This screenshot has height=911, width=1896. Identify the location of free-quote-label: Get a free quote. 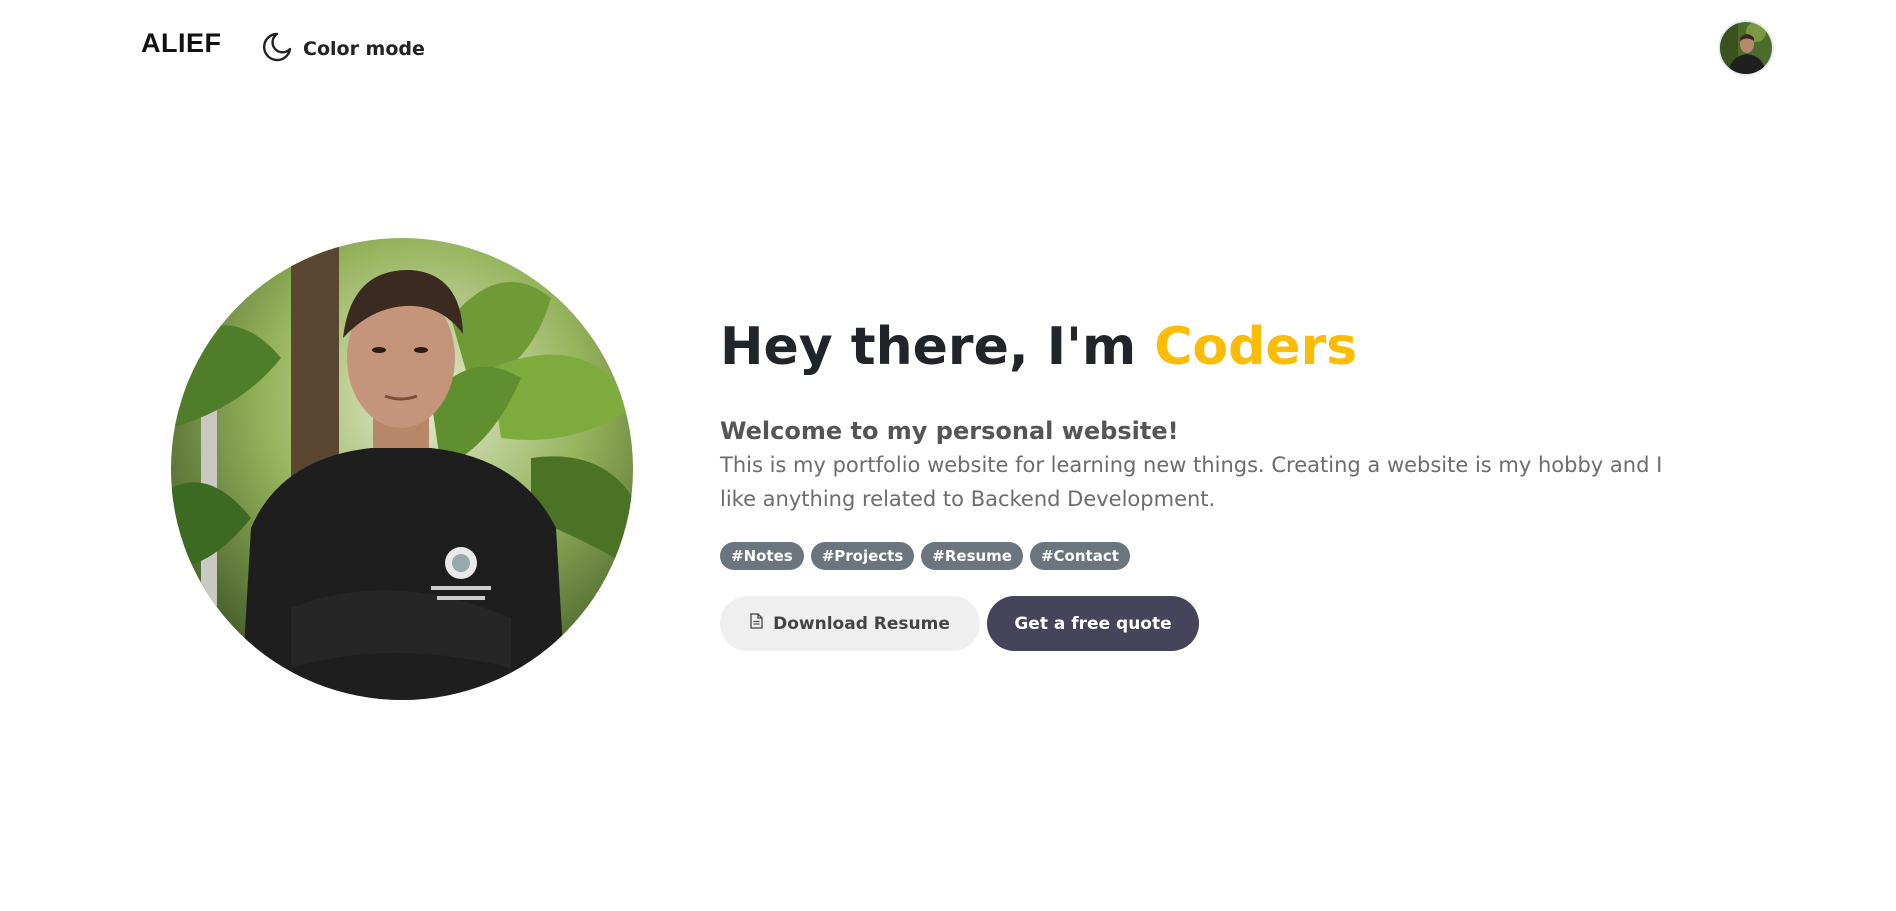
(1093, 623).